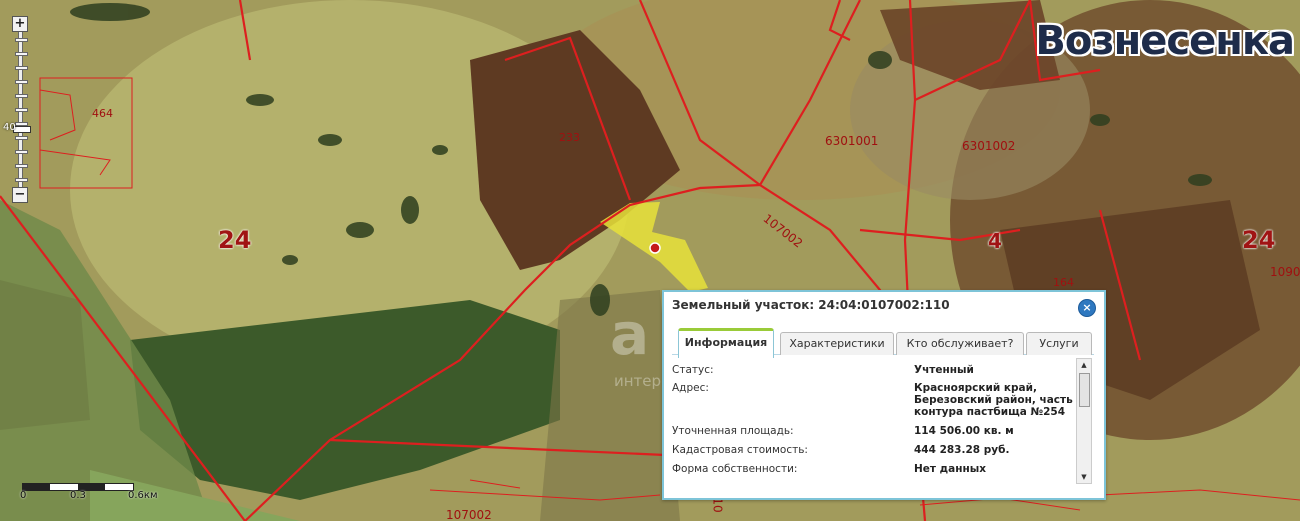 The height and width of the screenshot is (521, 1300). Describe the element at coordinates (950, 469) in the screenshot. I see `field-value: Нет данных` at that location.